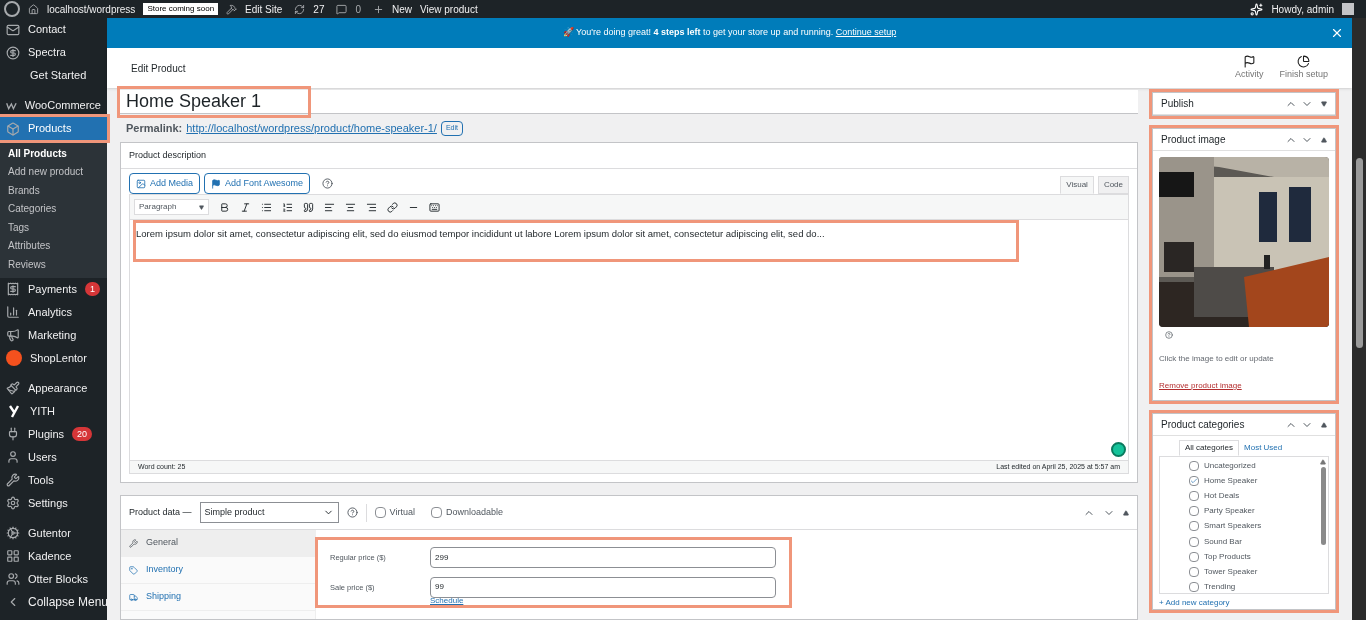  Describe the element at coordinates (53, 171) in the screenshot. I see `submenu-item: Add new product` at that location.